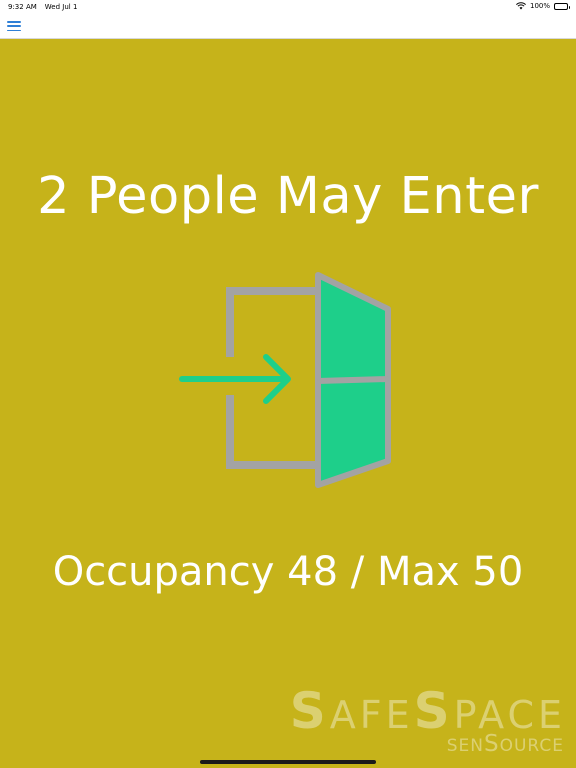 The width and height of the screenshot is (576, 768). Describe the element at coordinates (531, 746) in the screenshot. I see `logo-letters: OURCE` at that location.